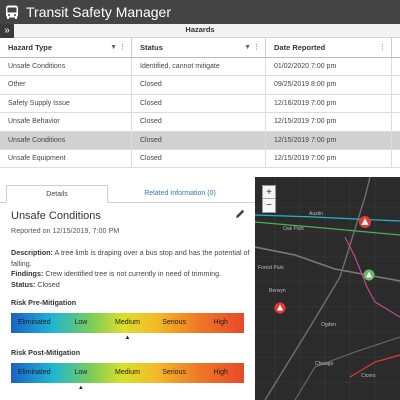 The image size is (400, 400). I want to click on map-label: Forest Park, so click(271, 268).